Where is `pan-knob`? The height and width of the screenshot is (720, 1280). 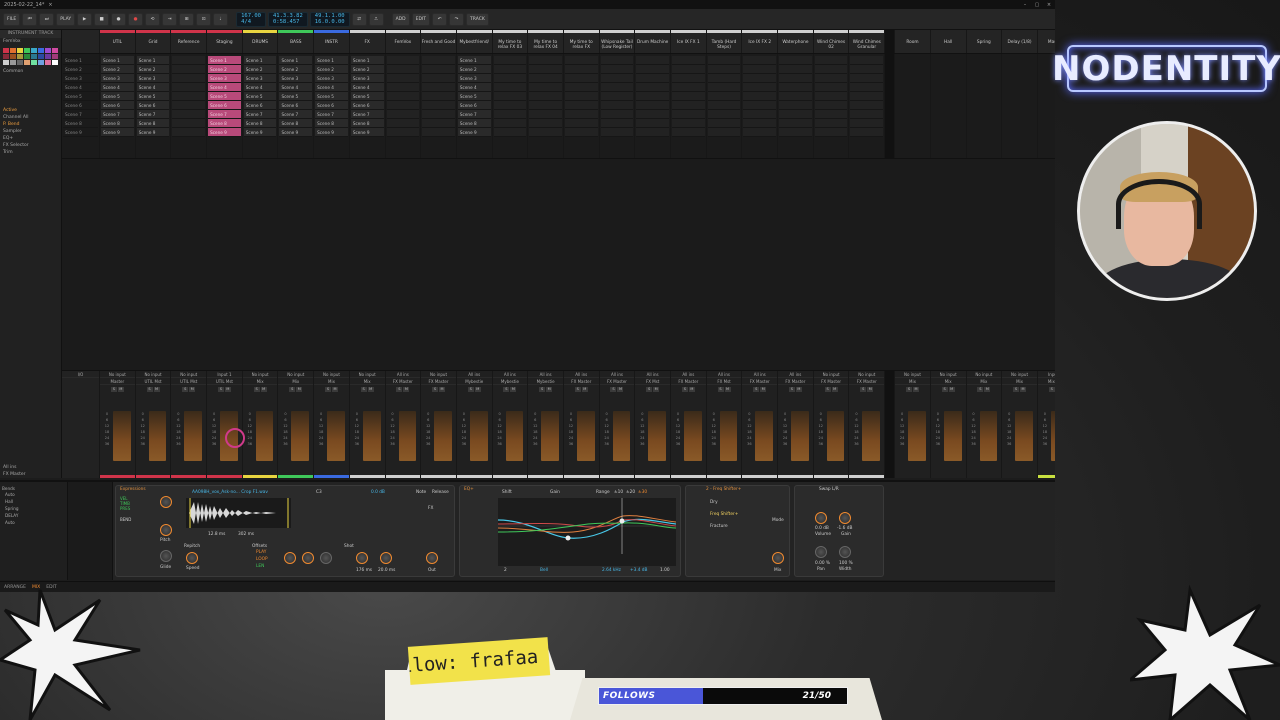
pan-knob is located at coordinates (821, 552).